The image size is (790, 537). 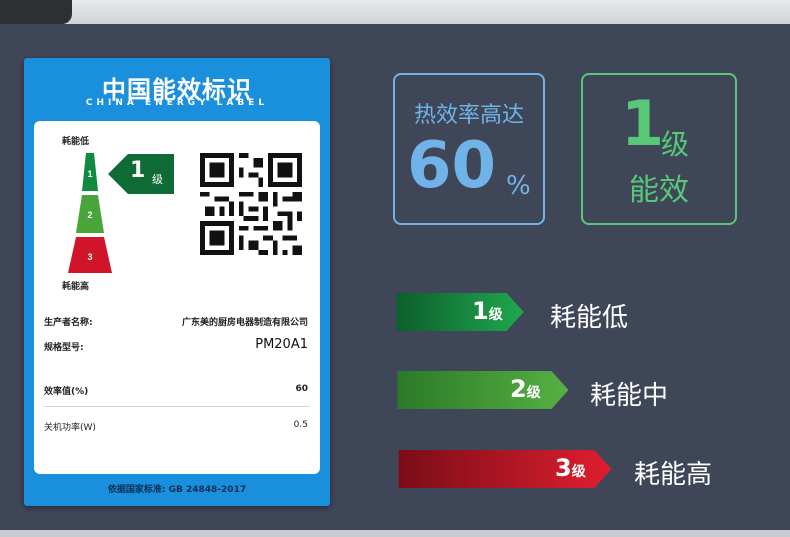 What do you see at coordinates (643, 123) in the screenshot?
I see `energy-level-number: 1` at bounding box center [643, 123].